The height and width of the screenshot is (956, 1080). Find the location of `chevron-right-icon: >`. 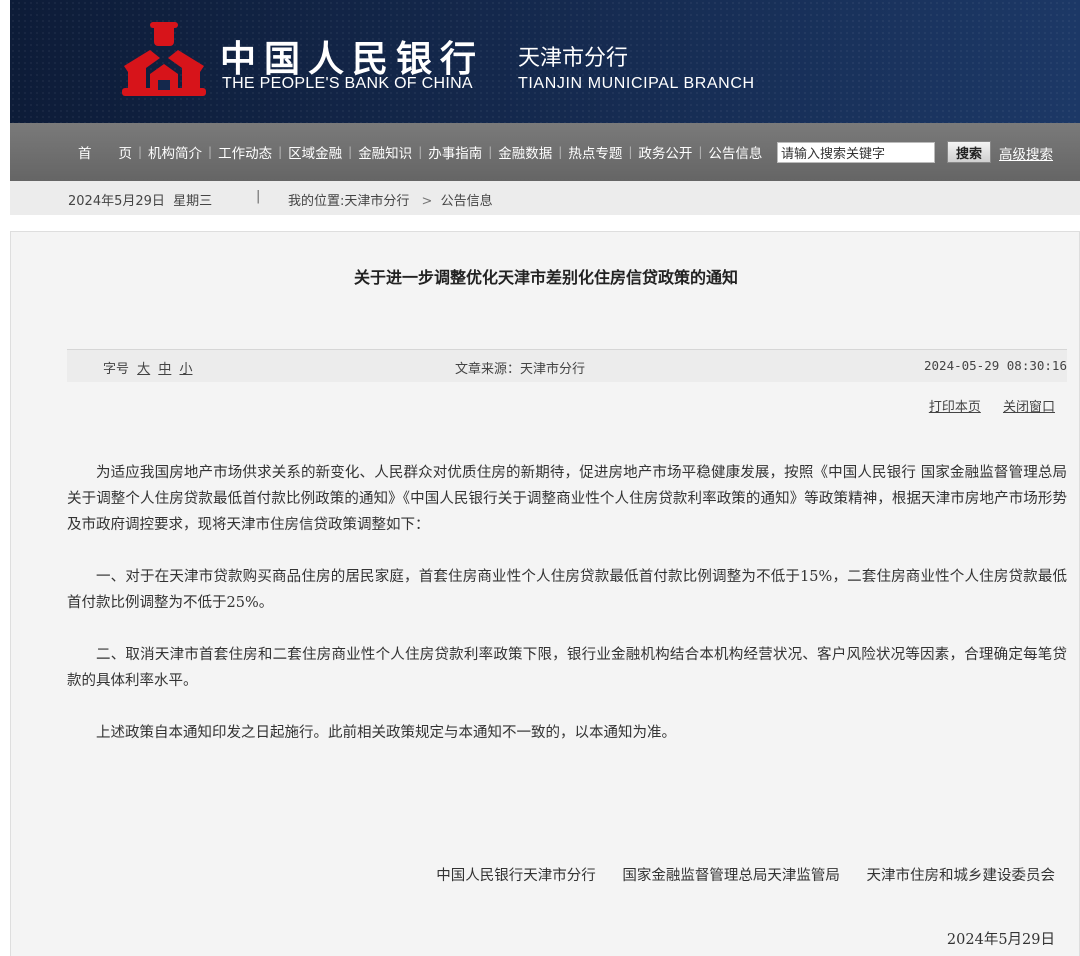

chevron-right-icon: > is located at coordinates (427, 201).